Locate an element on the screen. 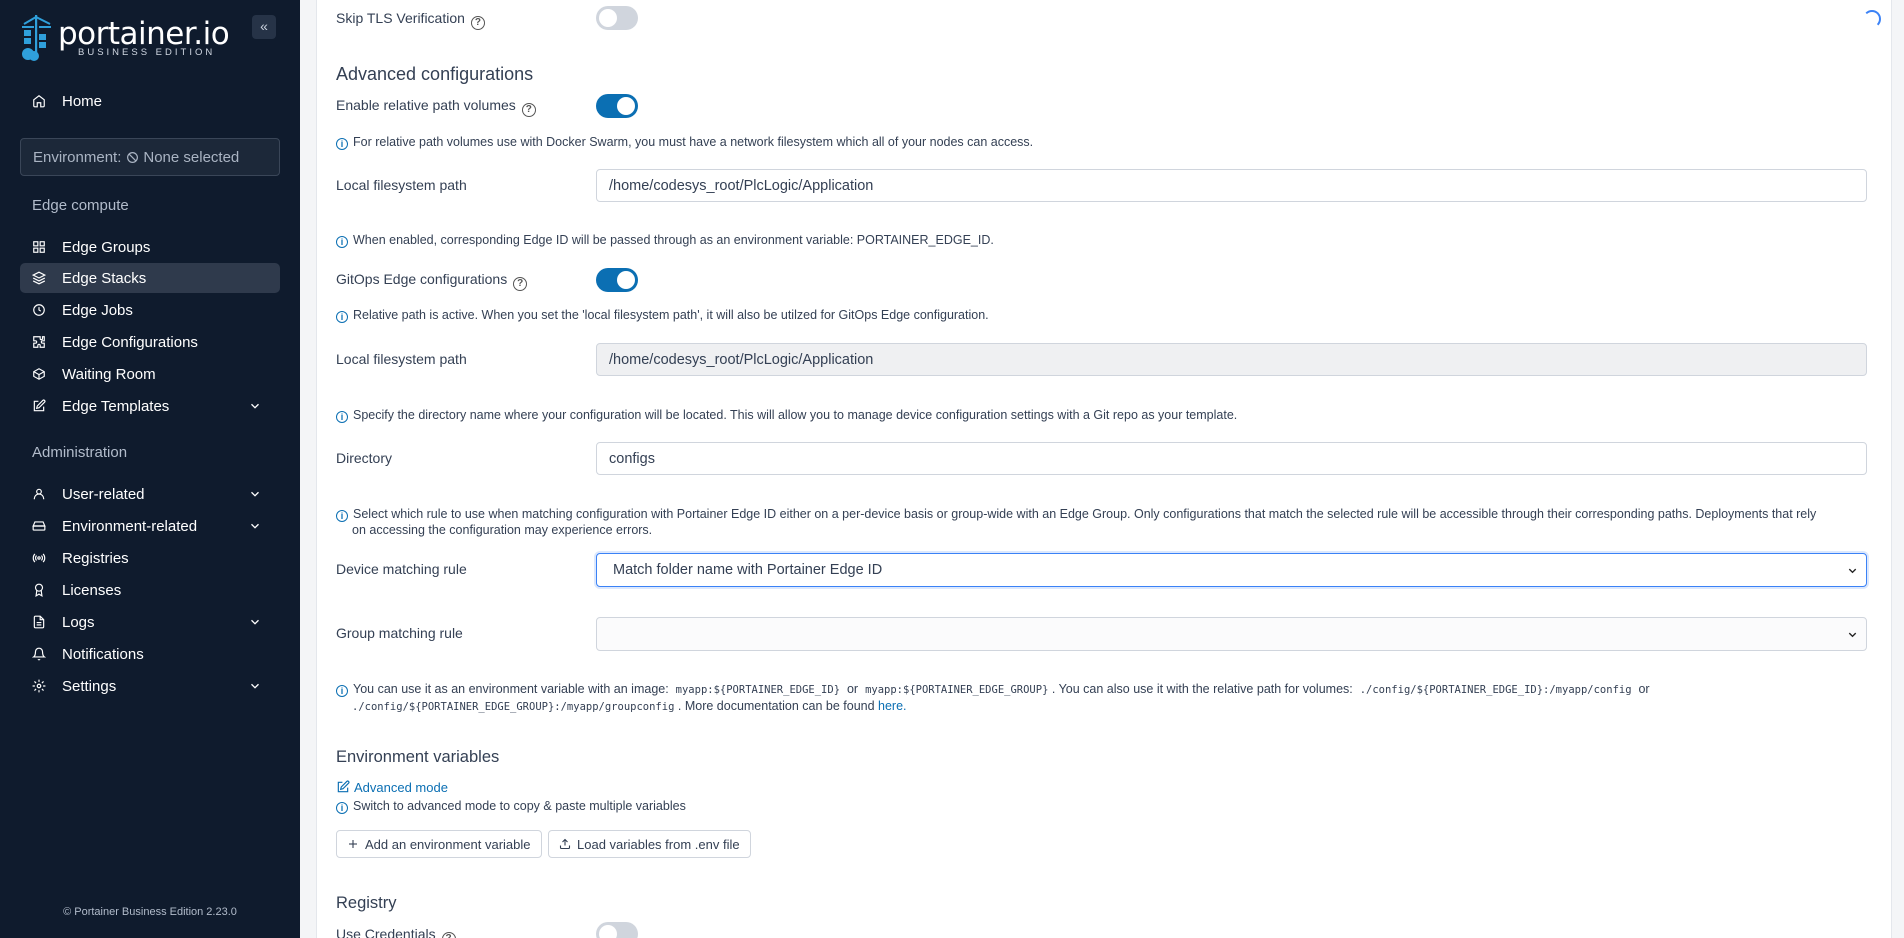 This screenshot has width=1904, height=938. sidebar-item-edge-stacks: Edge Stacks is located at coordinates (150, 278).